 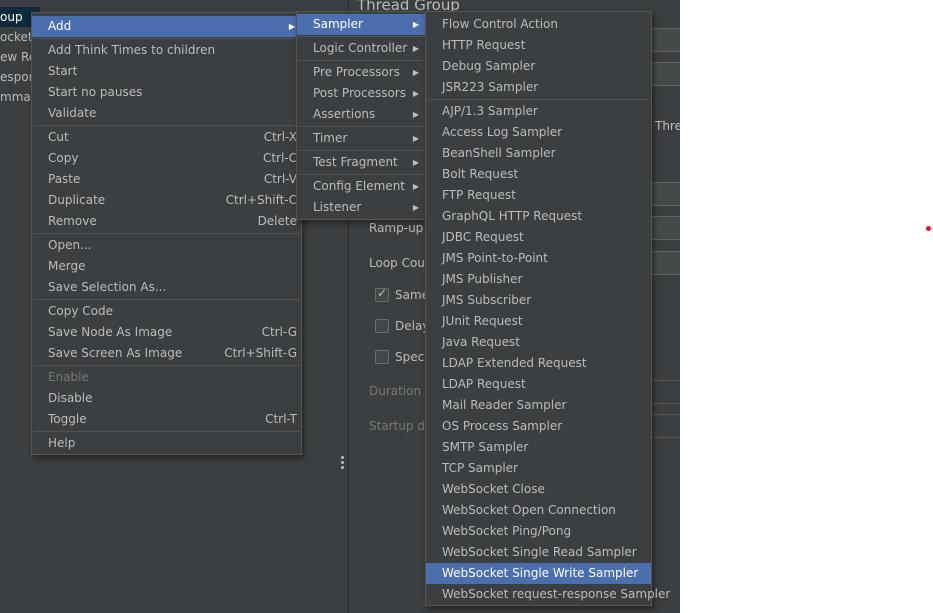 What do you see at coordinates (538, 342) in the screenshot?
I see `sampler-item: Java Request` at bounding box center [538, 342].